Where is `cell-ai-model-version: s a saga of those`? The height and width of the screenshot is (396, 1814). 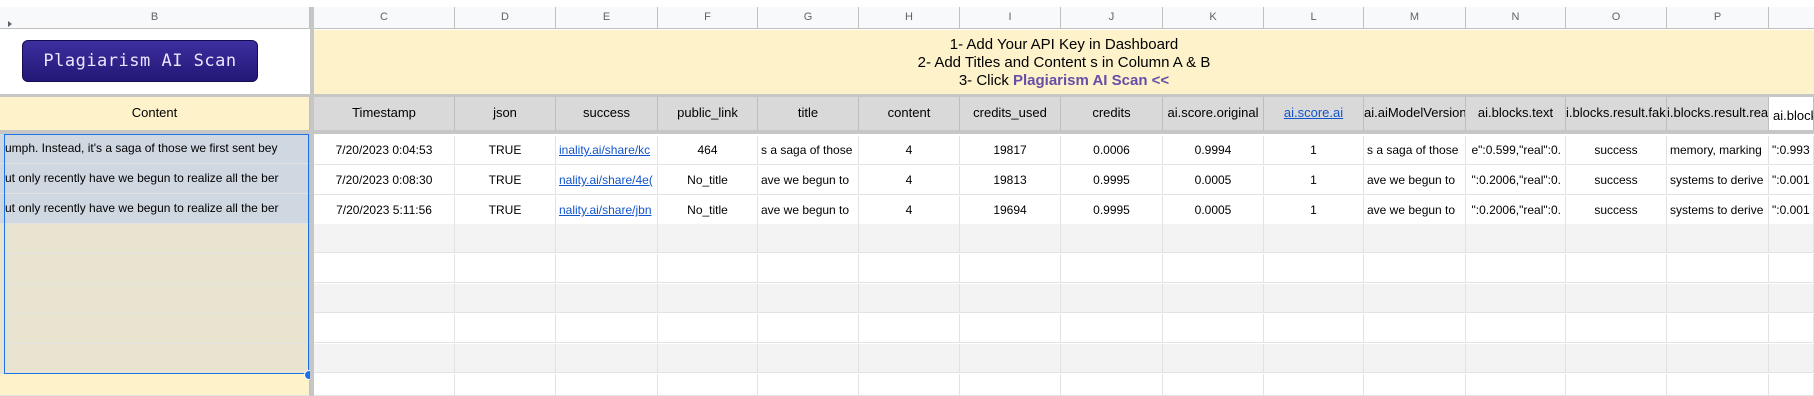 cell-ai-model-version: s a saga of those is located at coordinates (1415, 150).